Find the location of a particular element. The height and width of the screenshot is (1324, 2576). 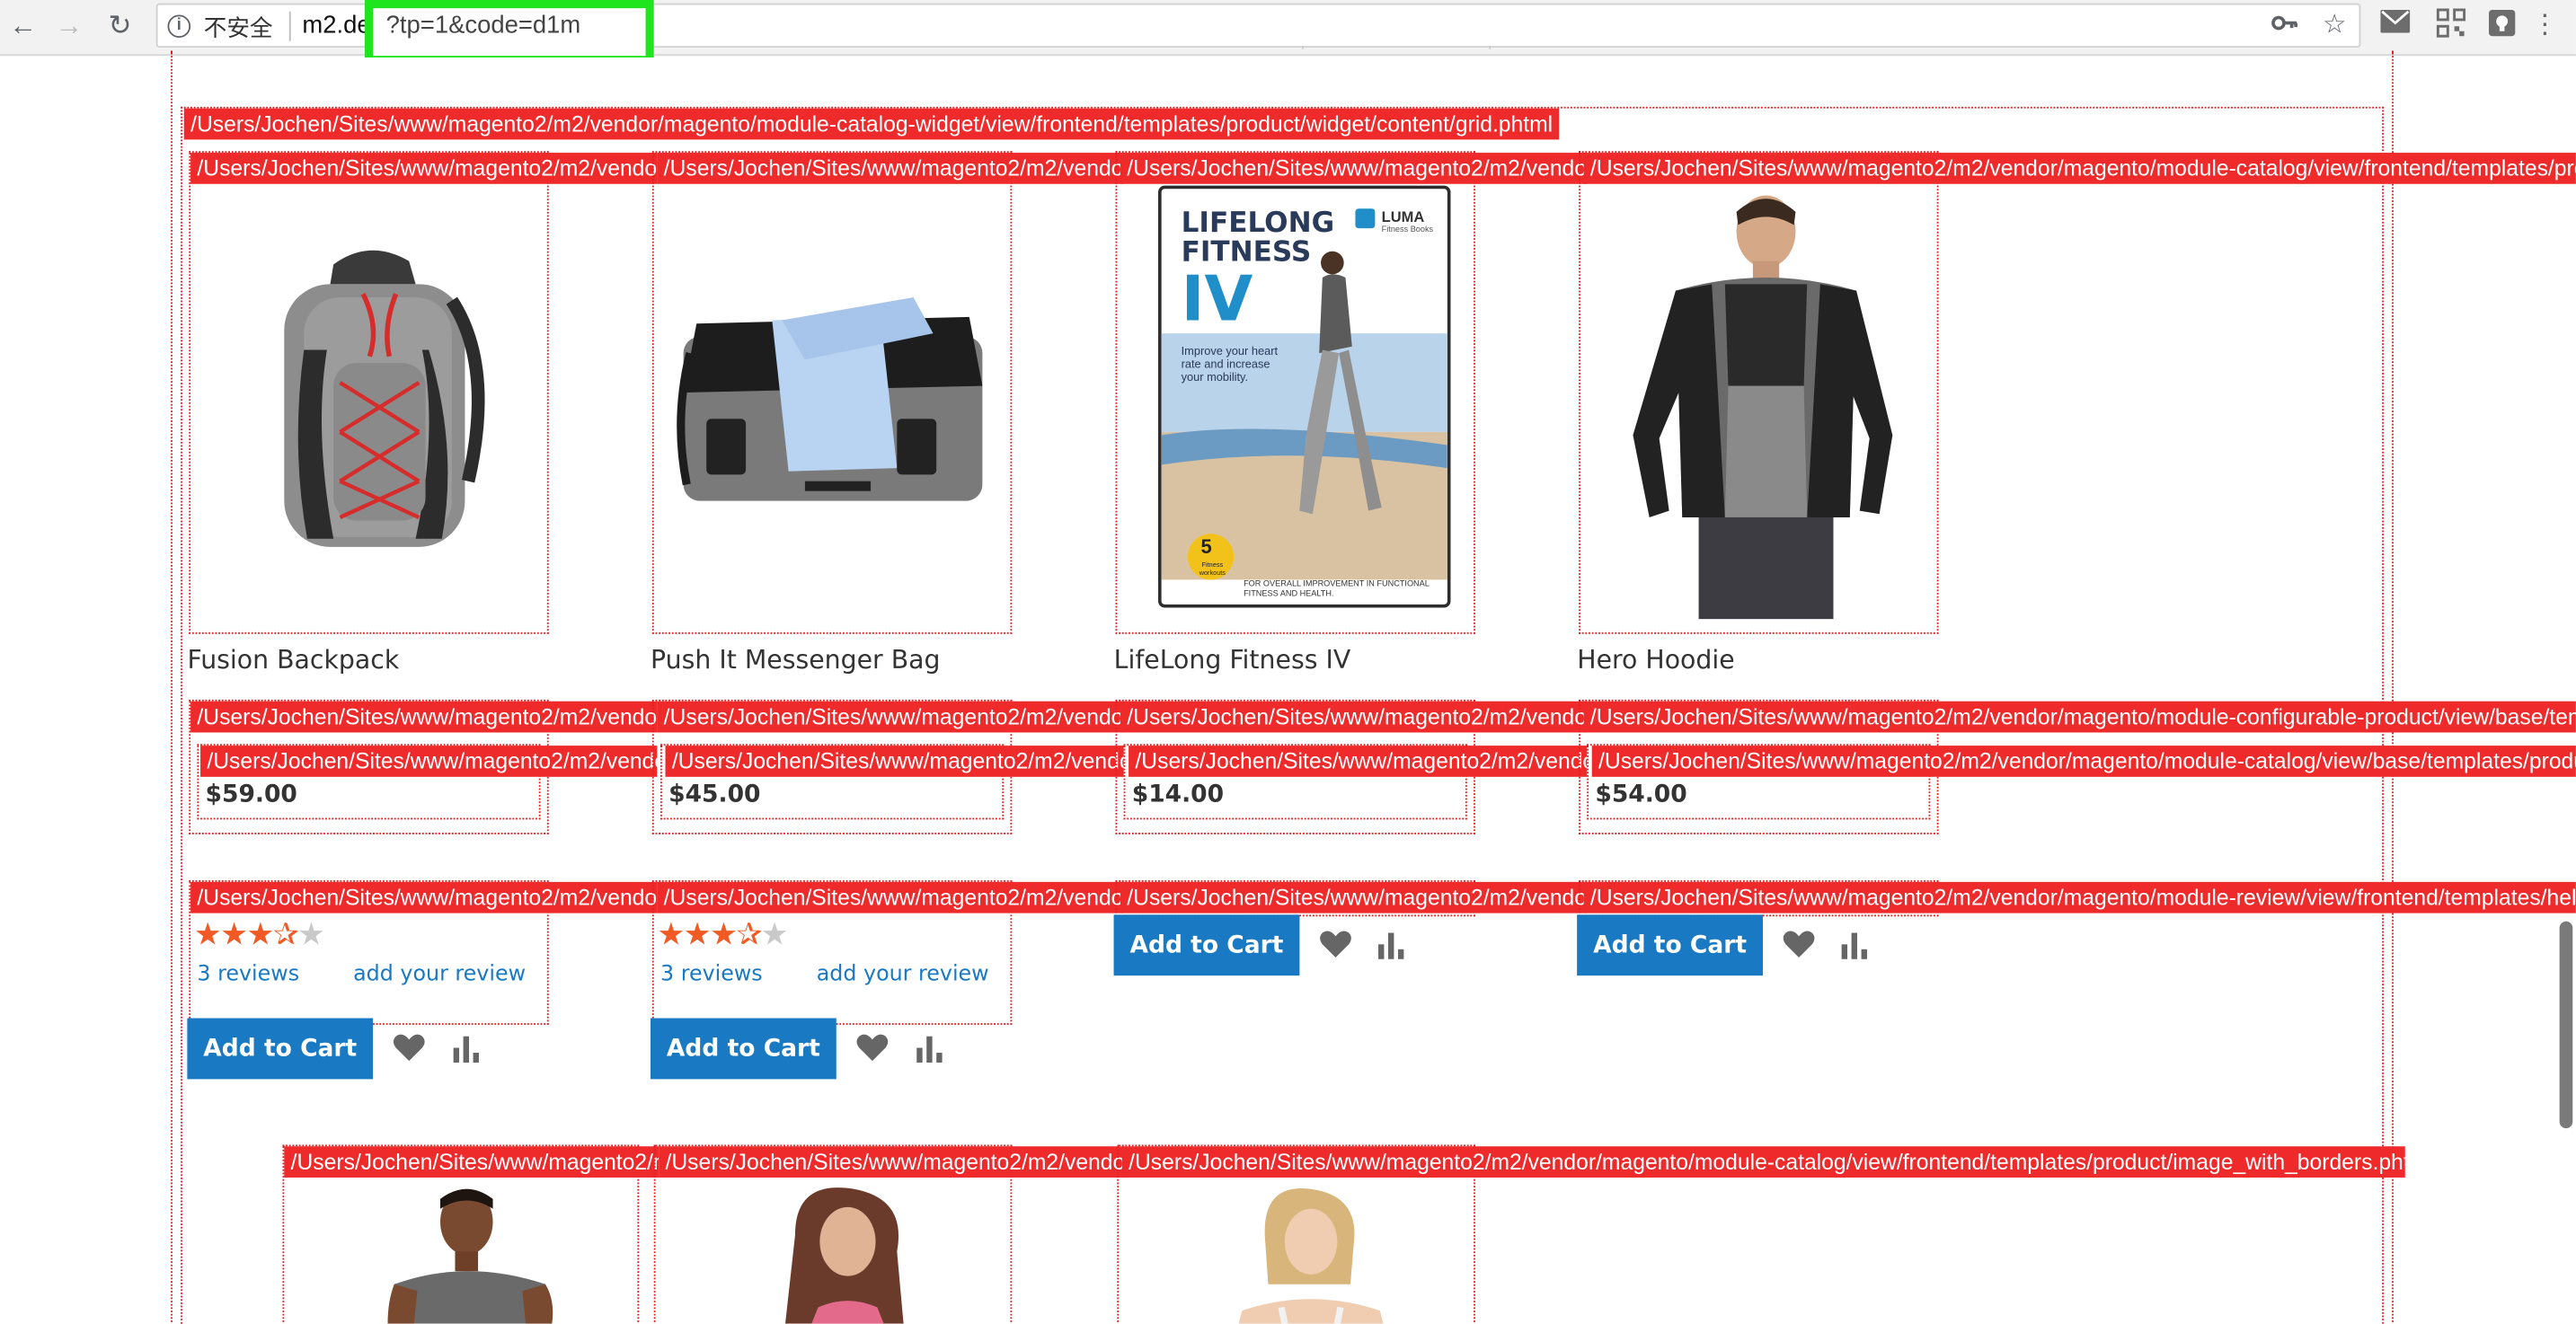

product-name-link: Hero Hoodie is located at coordinates (1655, 660).